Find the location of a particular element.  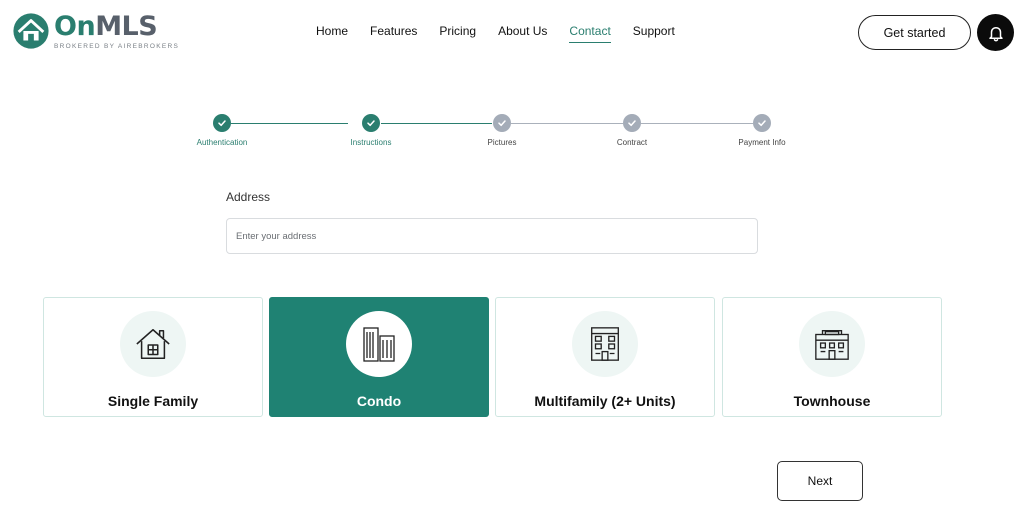

property-type-single-family: Single Family is located at coordinates (153, 357).